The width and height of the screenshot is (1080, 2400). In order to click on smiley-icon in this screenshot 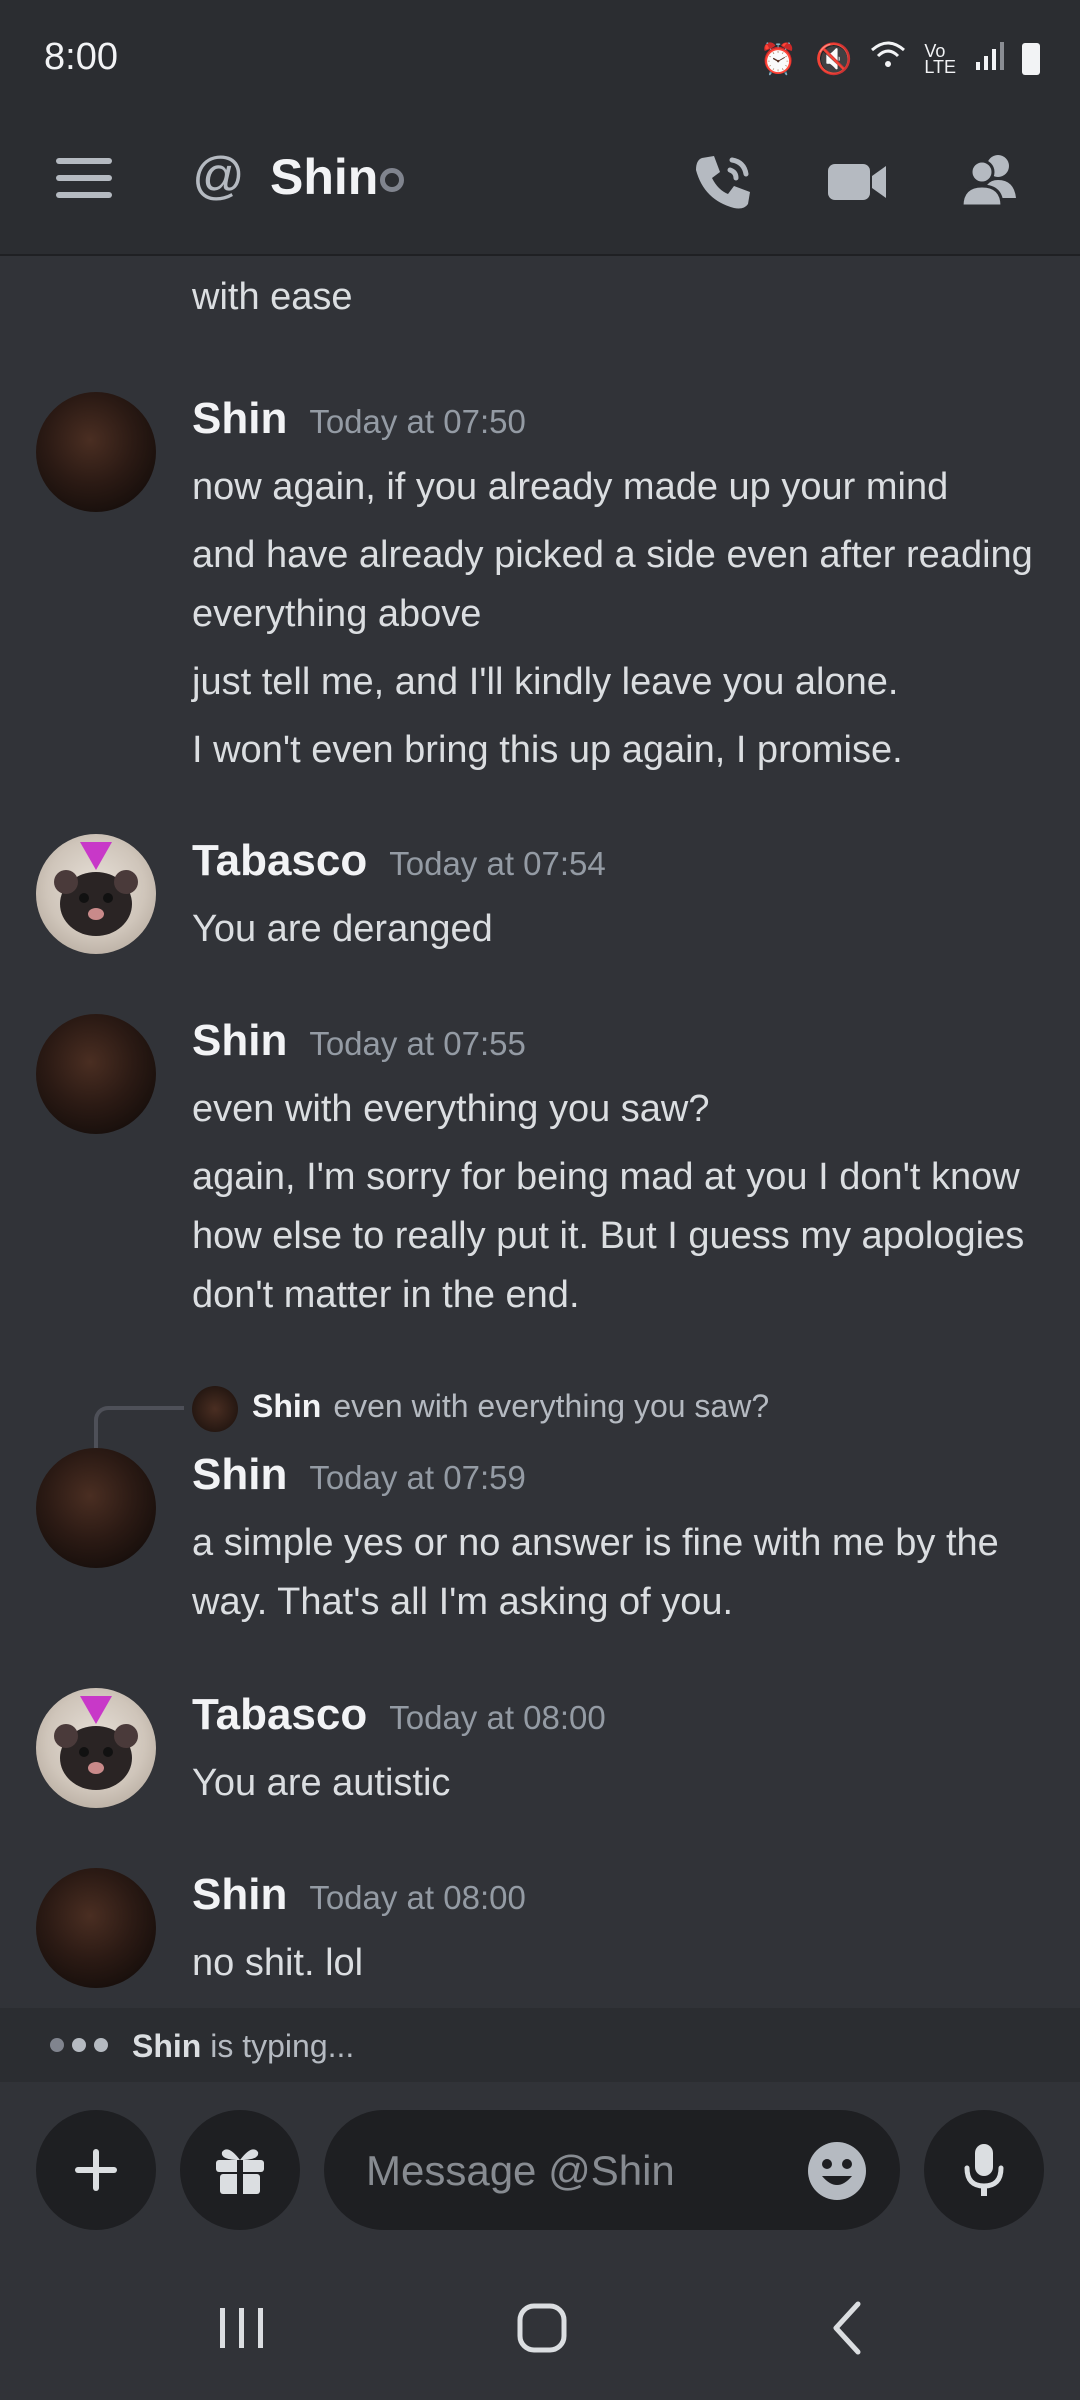, I will do `click(837, 2171)`.